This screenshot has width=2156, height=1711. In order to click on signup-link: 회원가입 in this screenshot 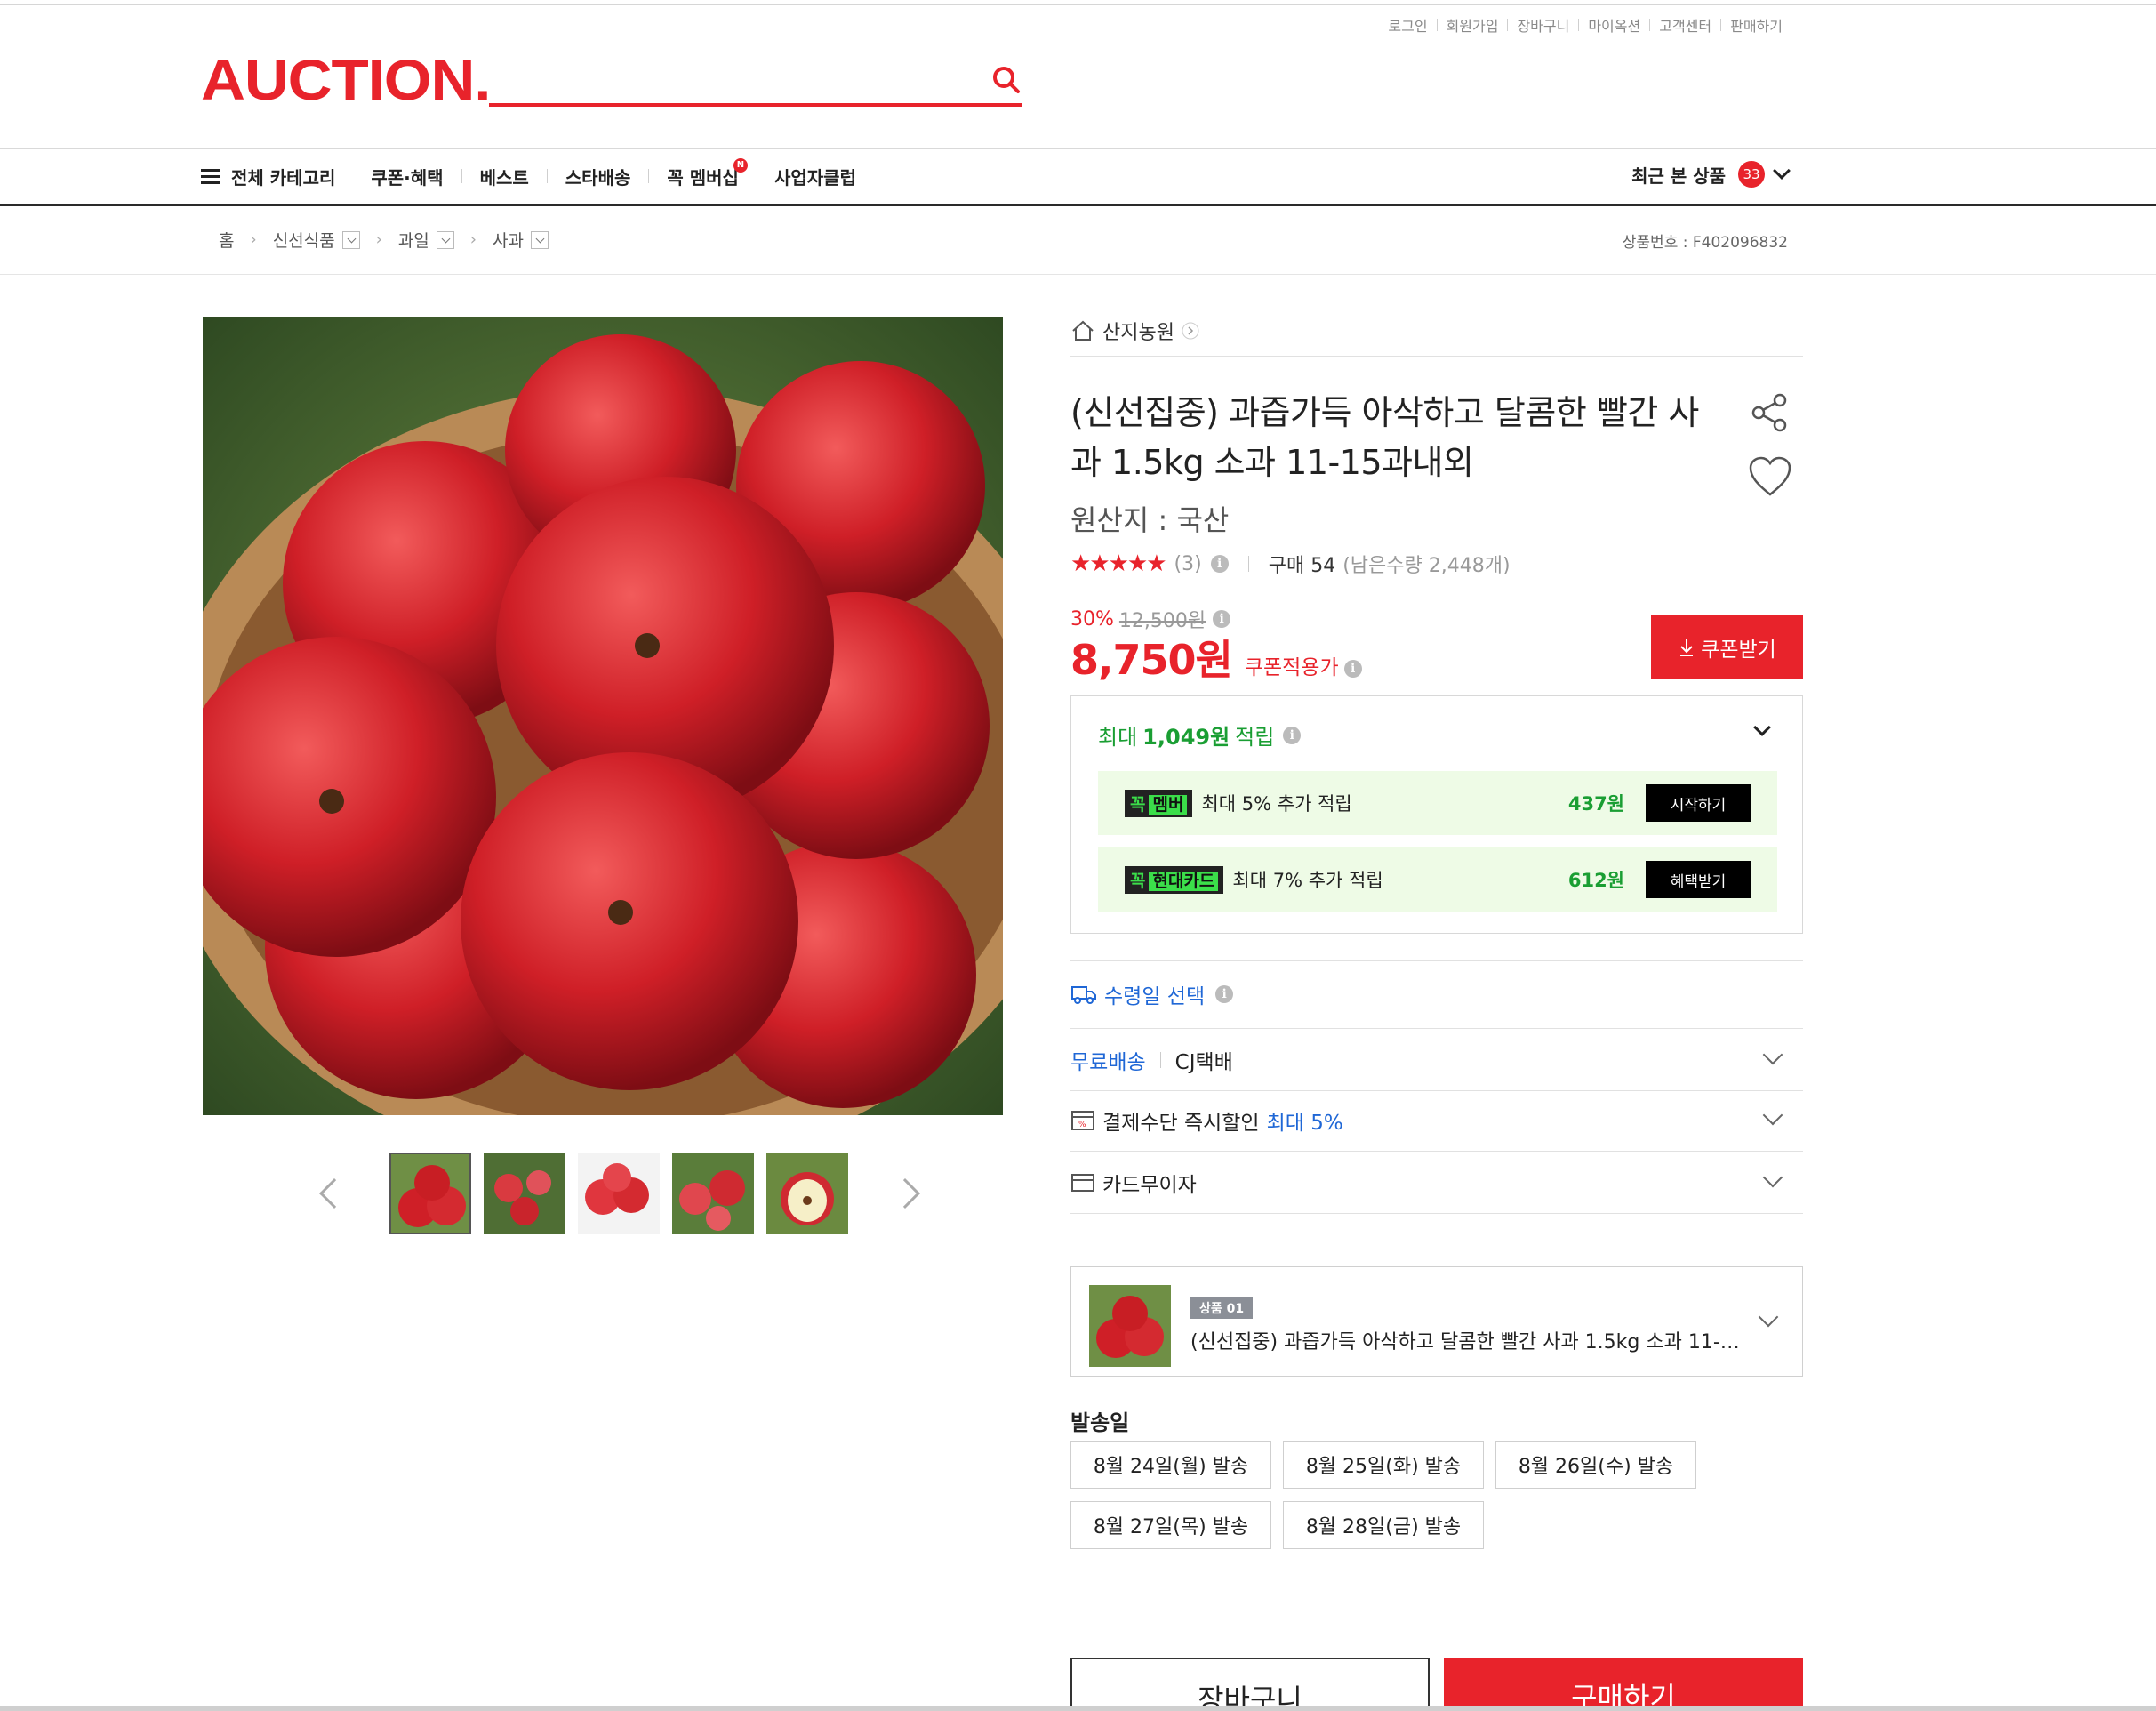, I will do `click(1473, 25)`.